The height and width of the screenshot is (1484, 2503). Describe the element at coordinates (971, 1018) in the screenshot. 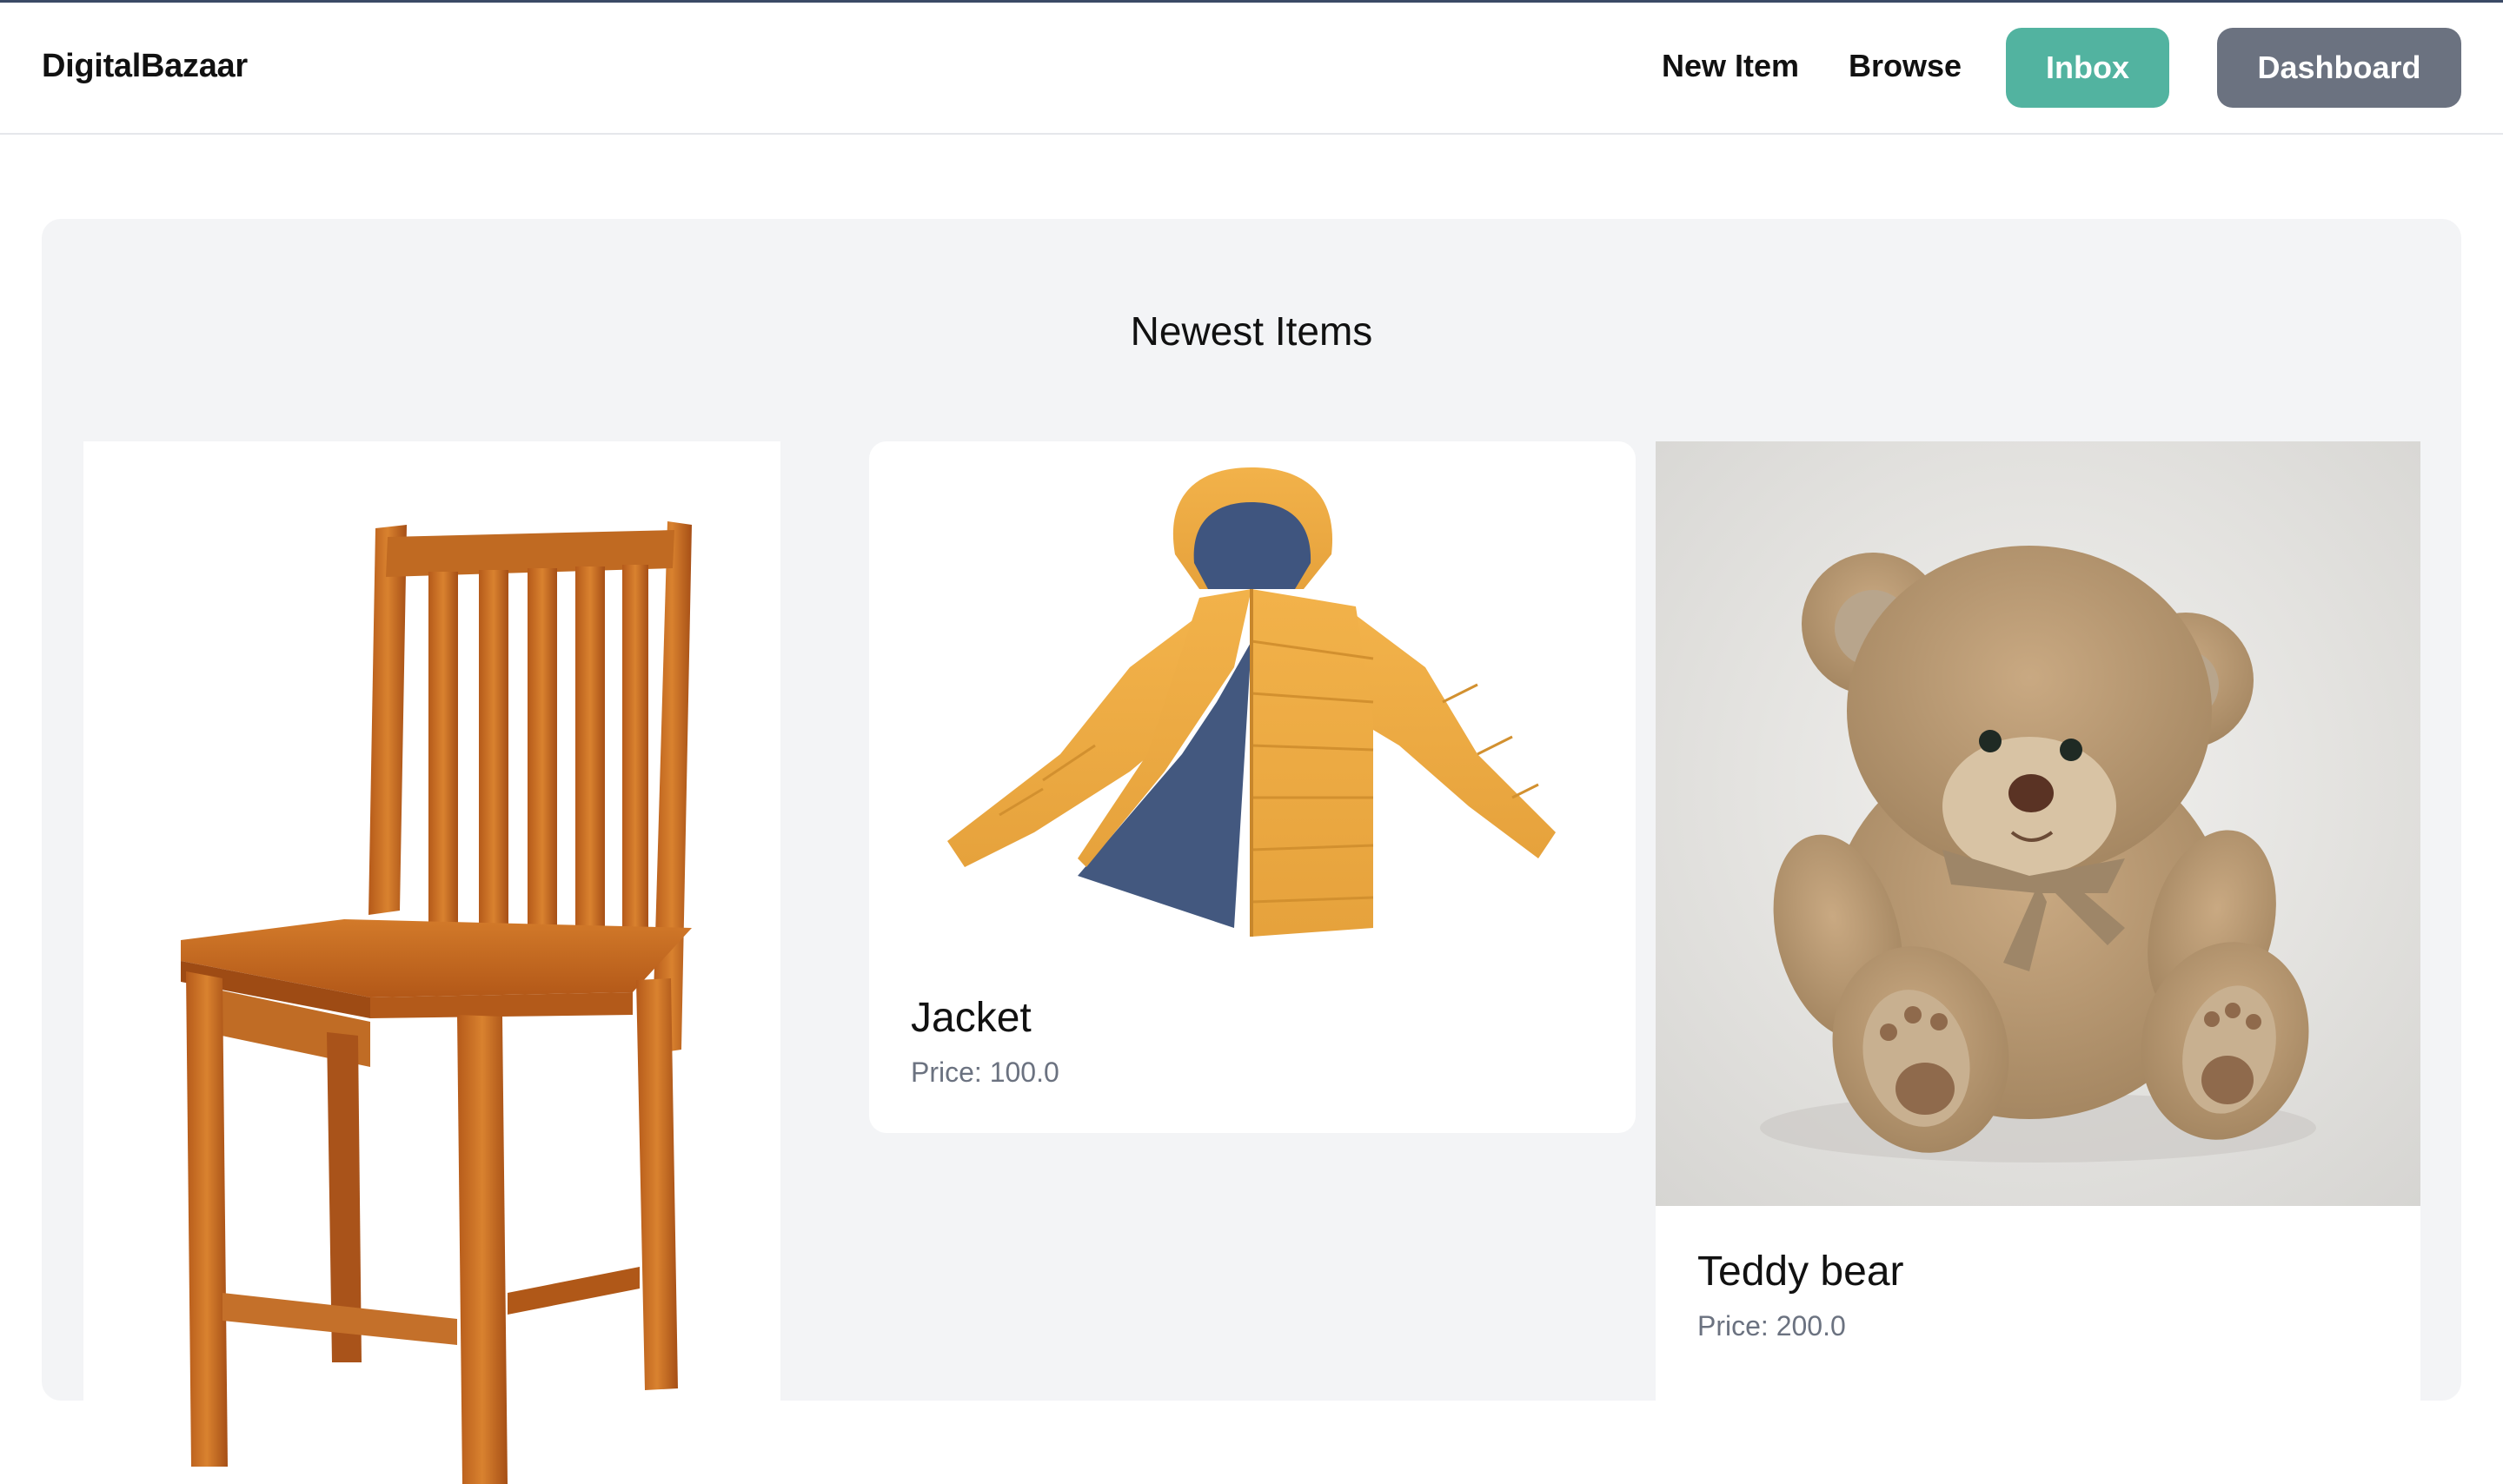

I see `item-name-jacket: Jacket` at that location.